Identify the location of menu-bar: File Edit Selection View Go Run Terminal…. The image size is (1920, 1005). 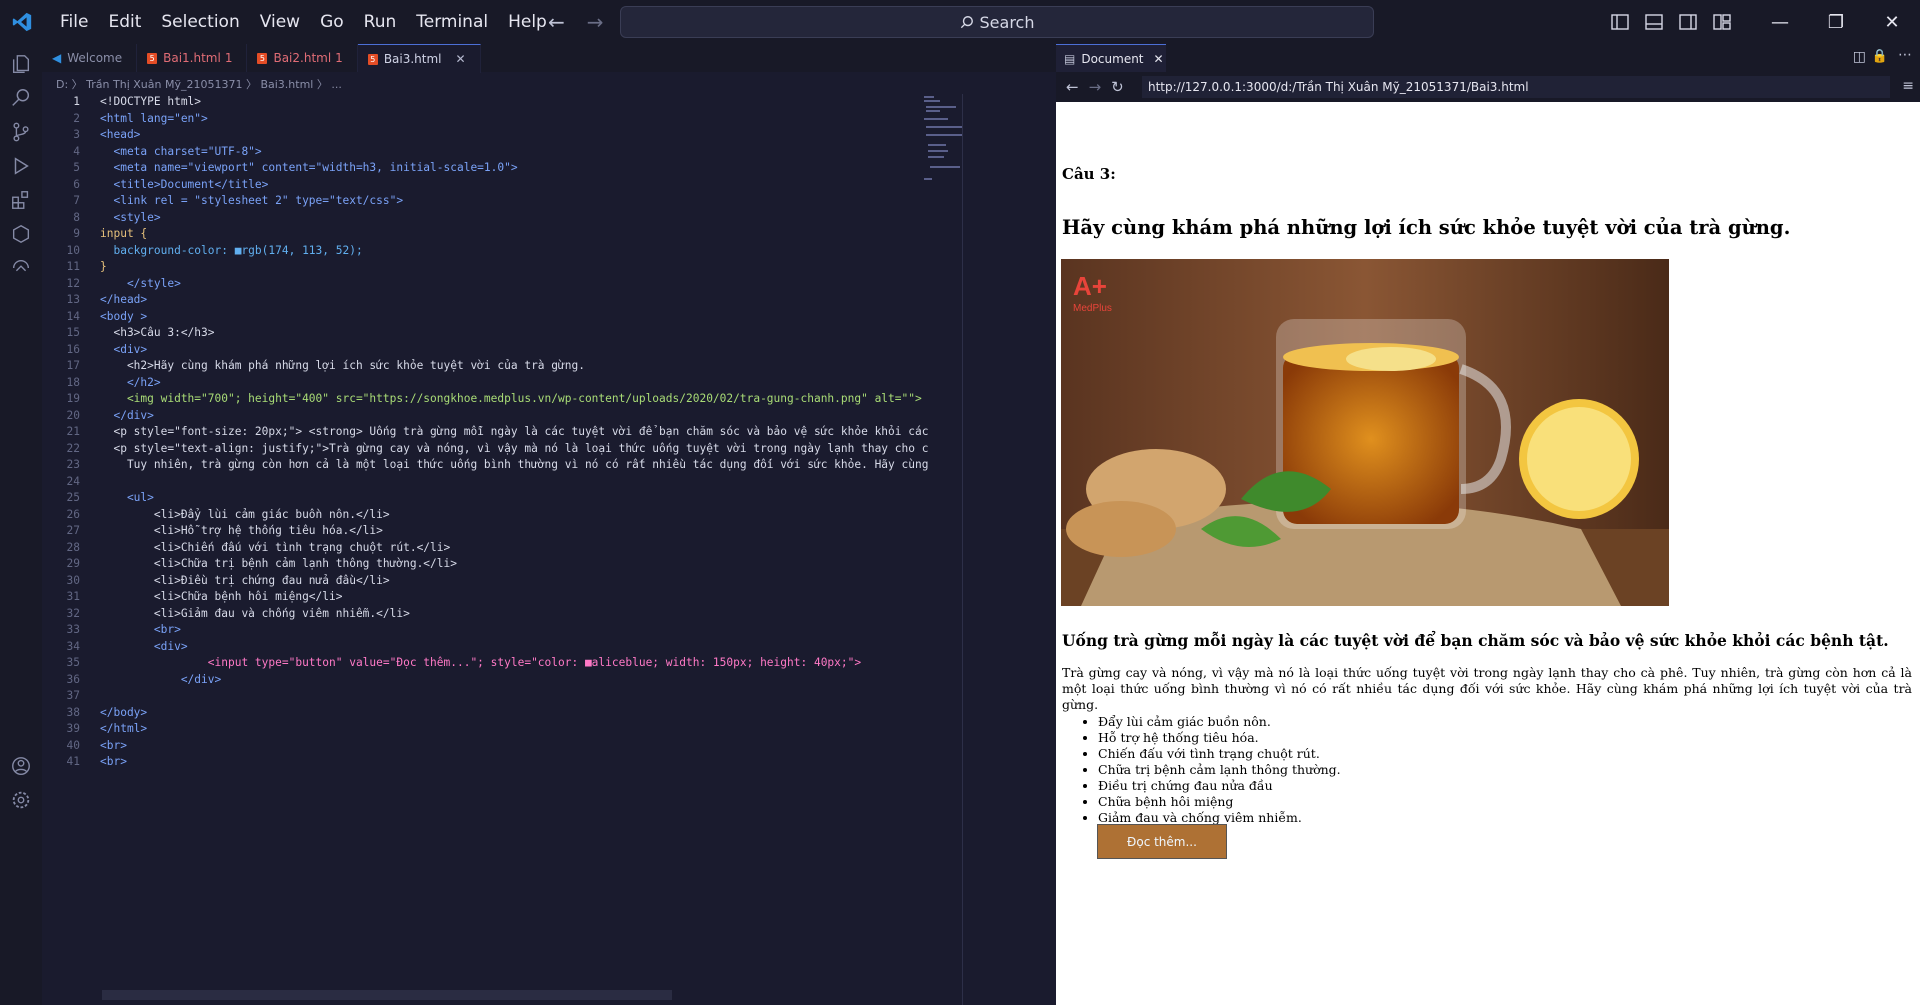
(303, 22).